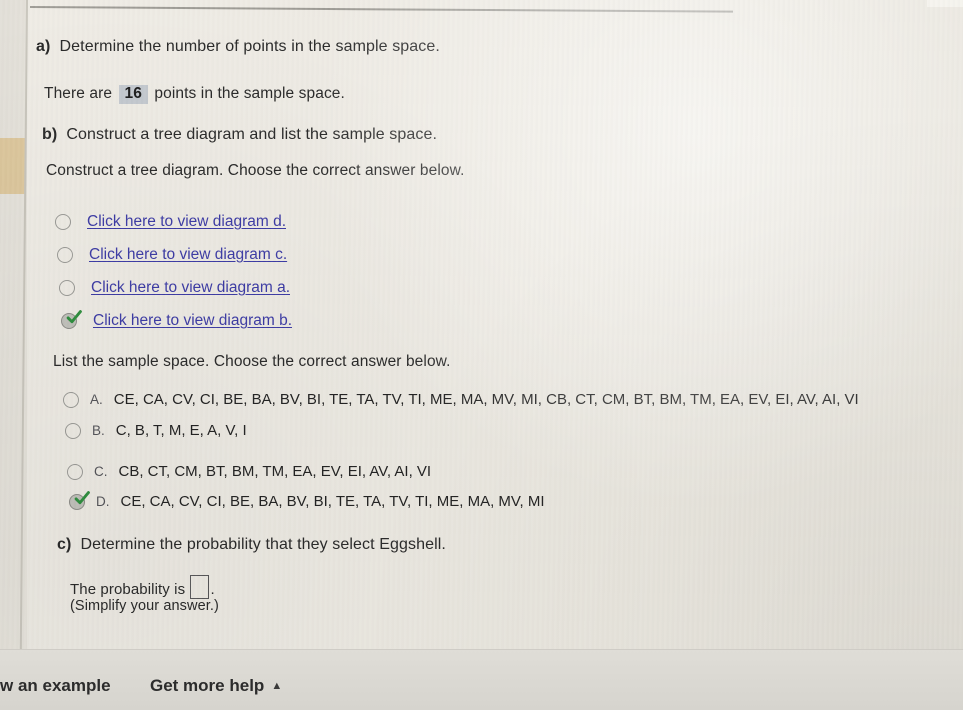  I want to click on diagram-link-a: Click here to view diagram a., so click(190, 288).